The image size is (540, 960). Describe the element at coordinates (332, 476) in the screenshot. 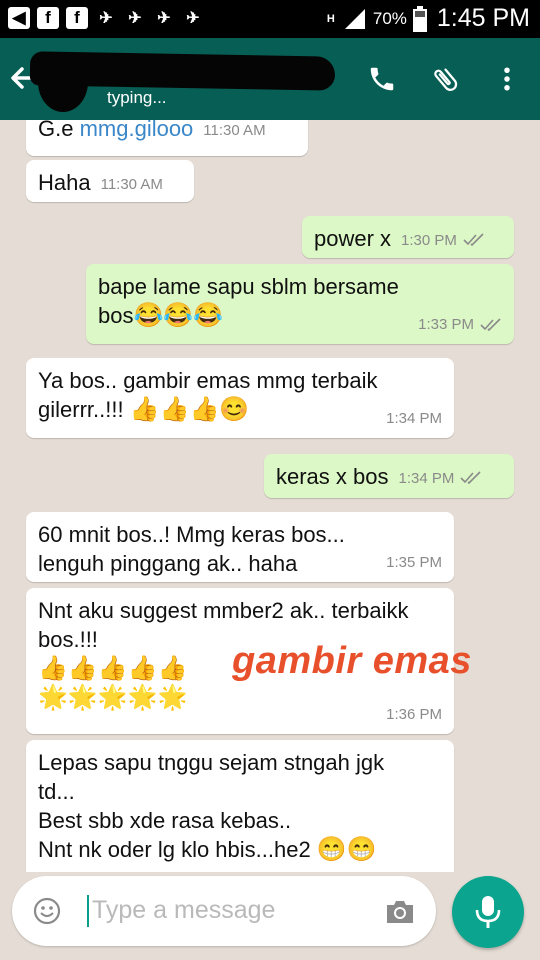

I see `message-text: keras x bos` at that location.